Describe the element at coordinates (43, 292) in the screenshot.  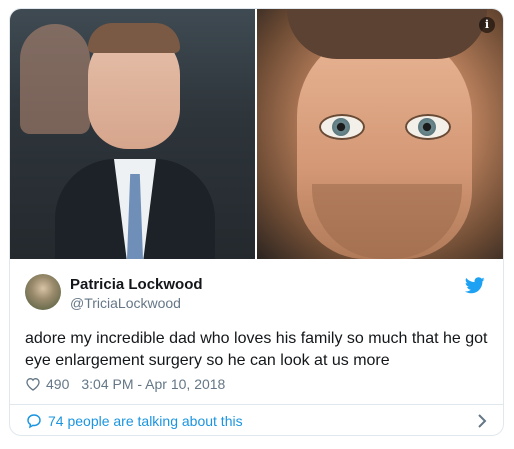
I see `avatar` at that location.